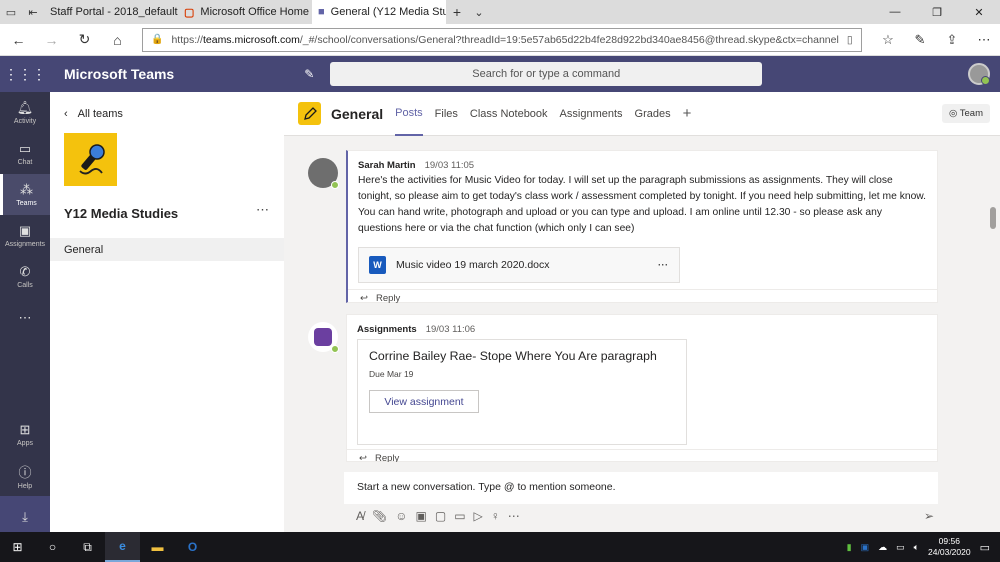  What do you see at coordinates (409, 114) in the screenshot?
I see `tab-posts: Posts` at bounding box center [409, 114].